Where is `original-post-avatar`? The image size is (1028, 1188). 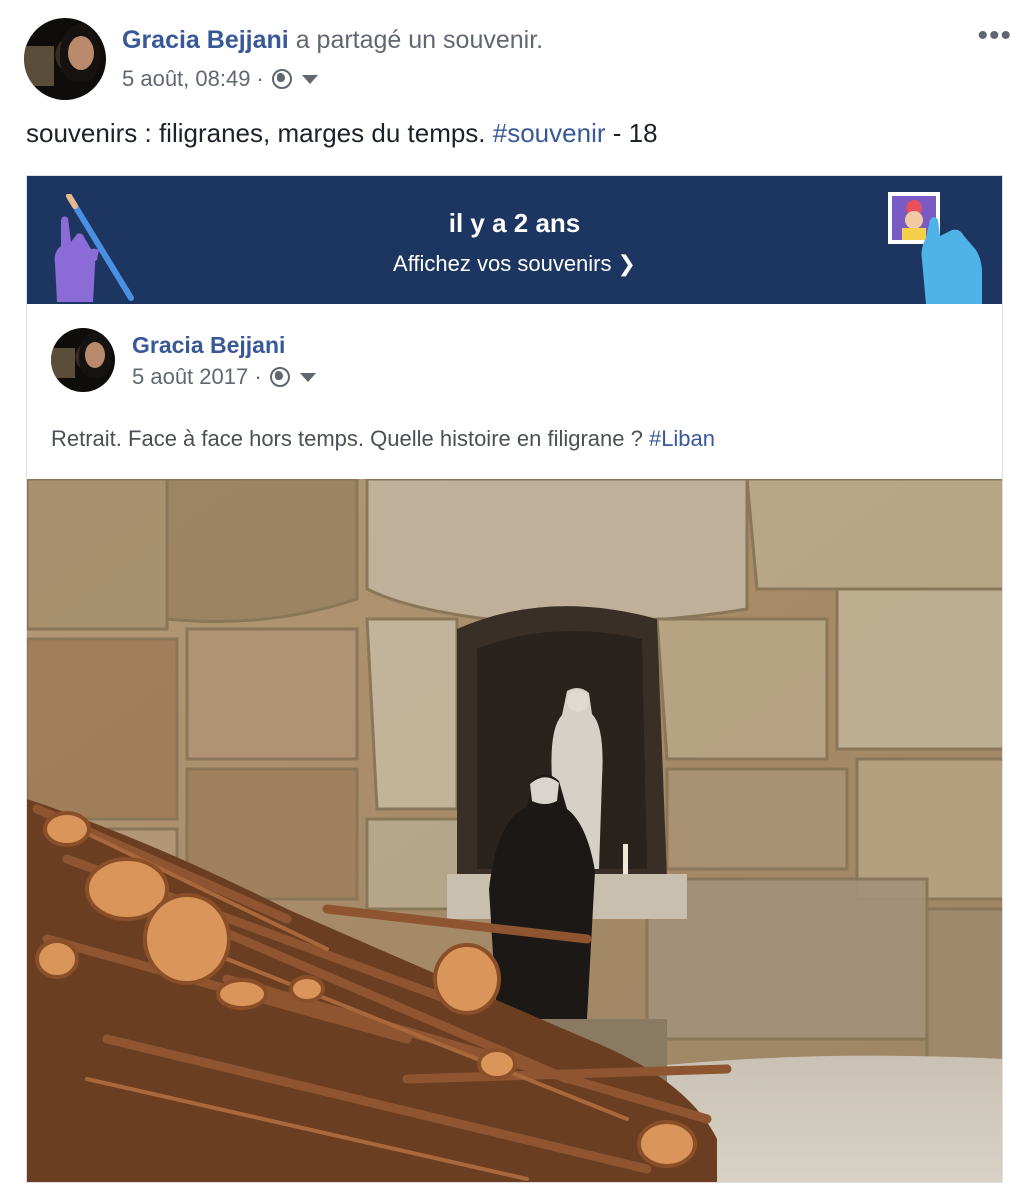 original-post-avatar is located at coordinates (83, 360).